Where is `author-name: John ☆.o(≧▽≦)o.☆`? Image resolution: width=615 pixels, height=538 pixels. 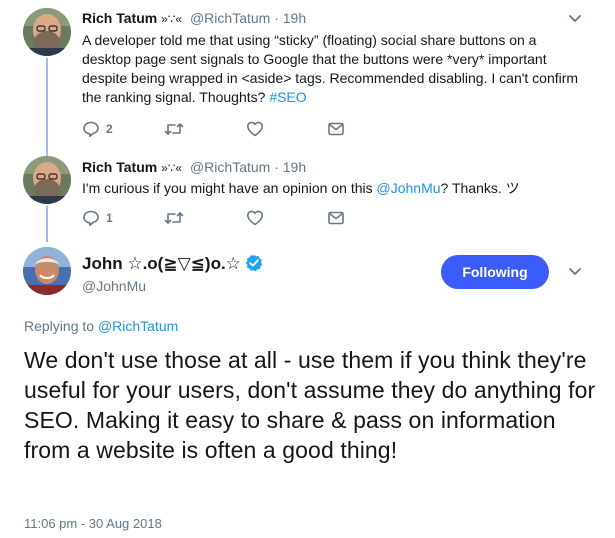 author-name: John ☆.o(≧▽≦)o.☆ is located at coordinates (161, 263).